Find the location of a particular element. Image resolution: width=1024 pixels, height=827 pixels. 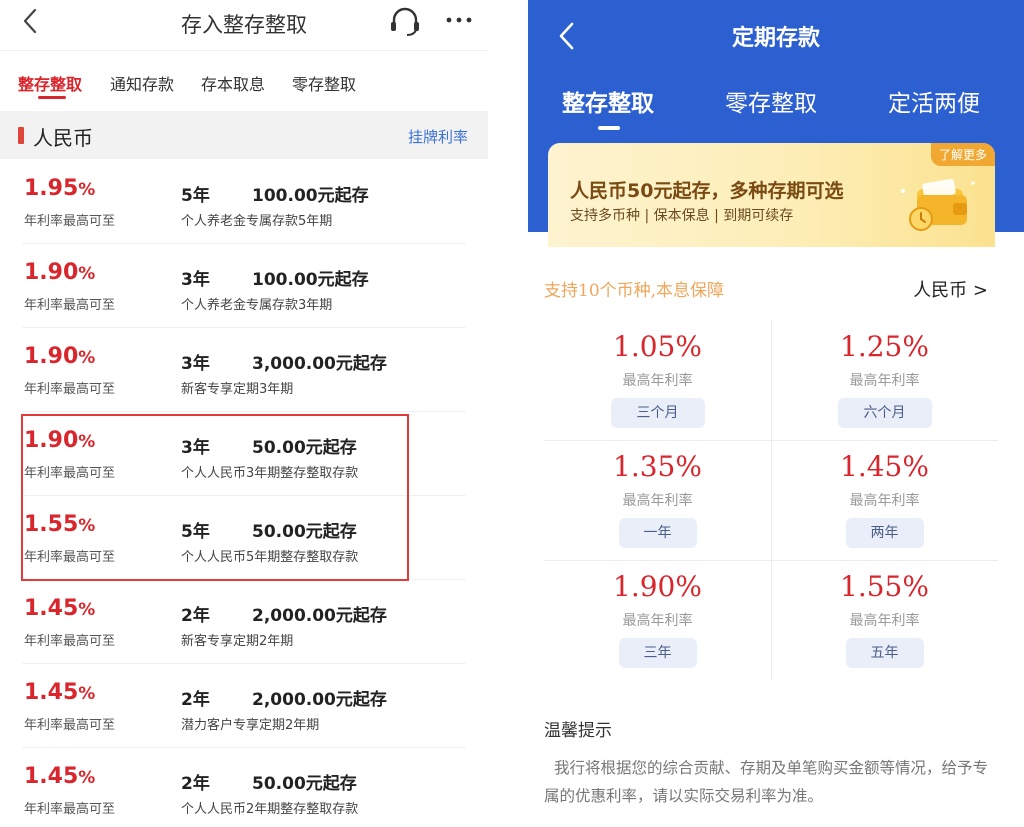

product-row: 1.45% 年利率最高可至 2年 2,000.00元起存 潜力客户专享定期2年期 is located at coordinates (244, 706).